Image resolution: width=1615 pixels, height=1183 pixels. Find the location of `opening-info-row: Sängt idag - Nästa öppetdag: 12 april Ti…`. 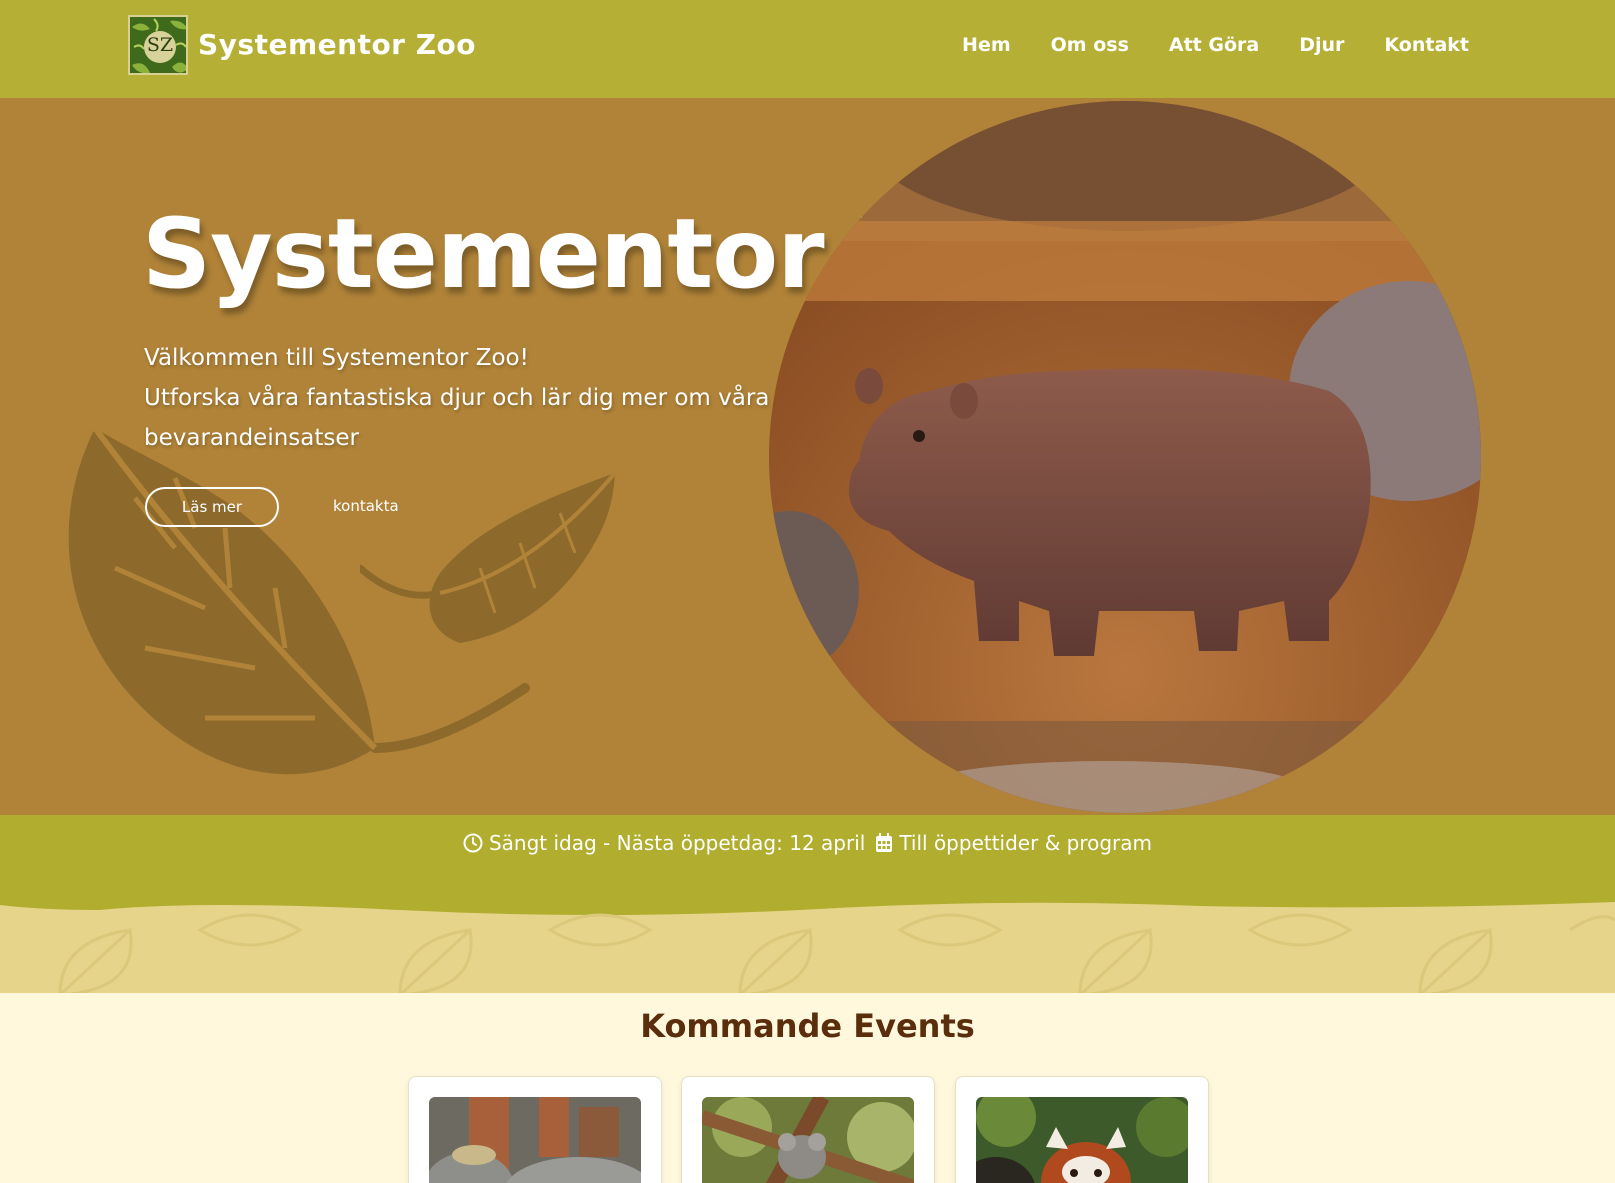

opening-info-row: Sängt idag - Nästa öppetdag: 12 april Ti… is located at coordinates (807, 843).